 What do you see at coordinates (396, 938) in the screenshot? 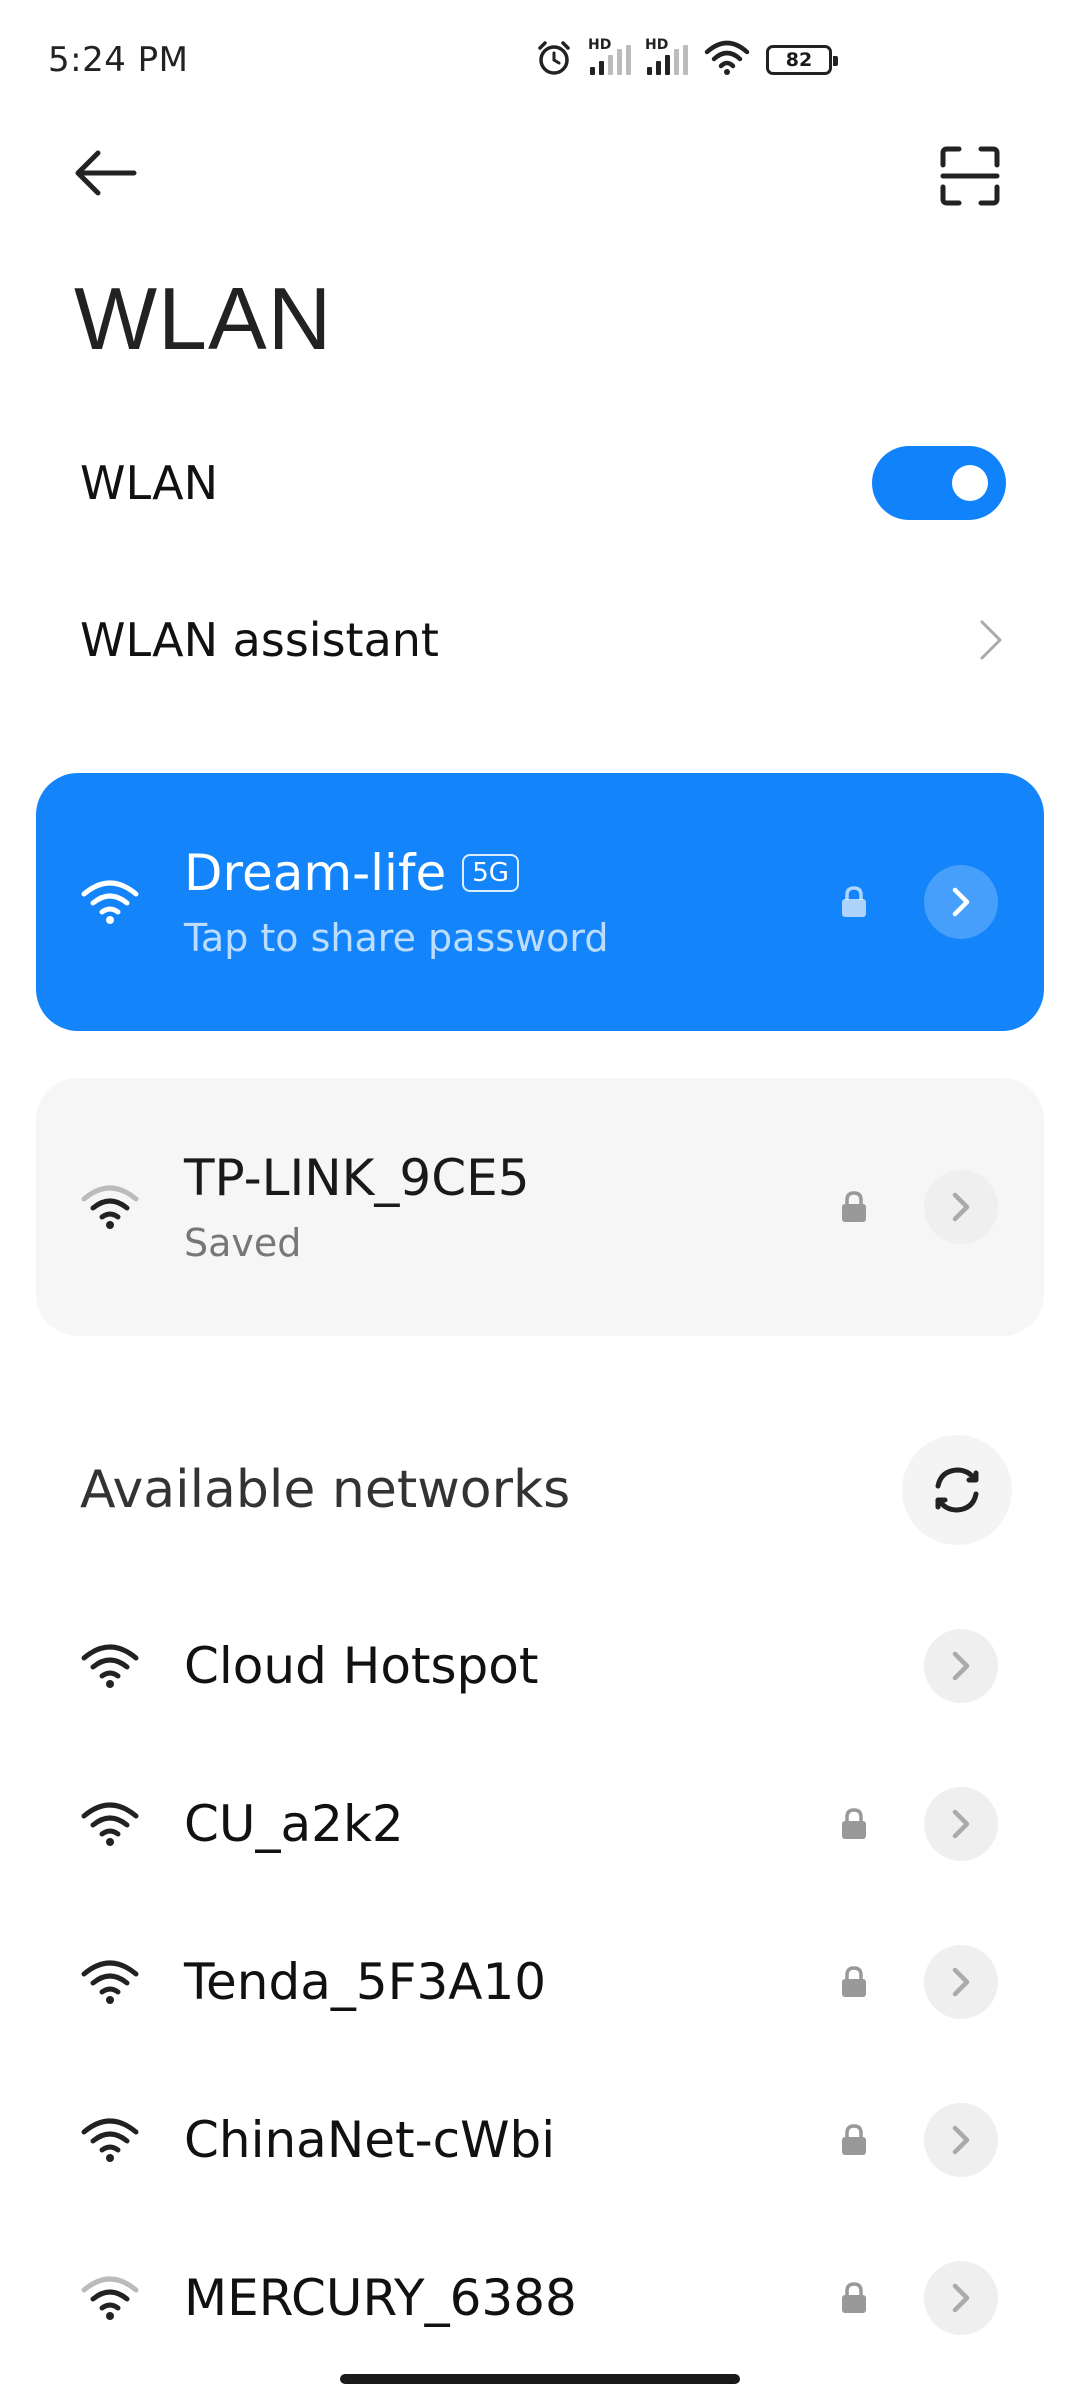
I see `connected-network-subtitle: Tap to share password` at bounding box center [396, 938].